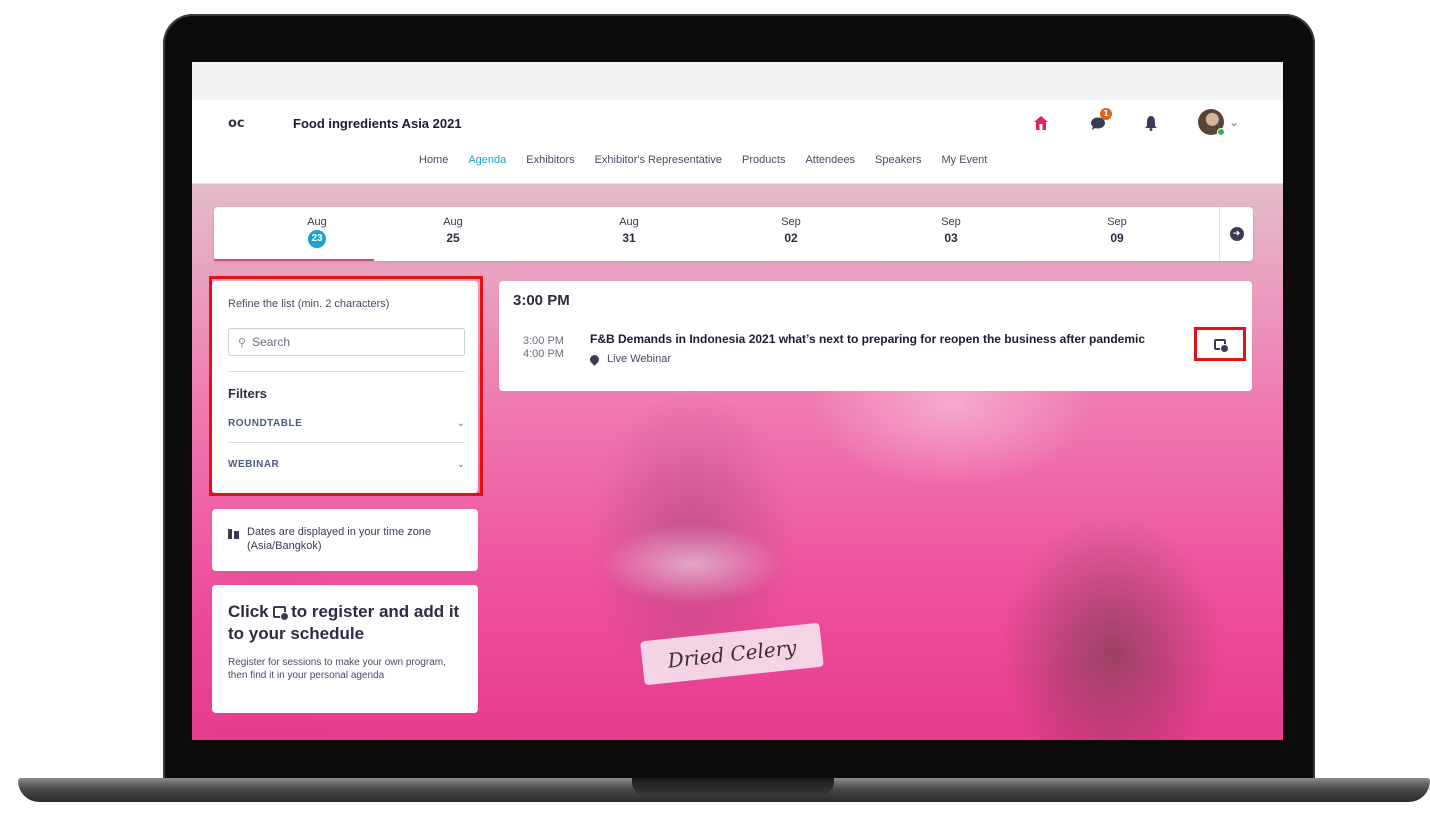 The height and width of the screenshot is (816, 1430). Describe the element at coordinates (639, 359) in the screenshot. I see `session-location-label: Live Webinar` at that location.